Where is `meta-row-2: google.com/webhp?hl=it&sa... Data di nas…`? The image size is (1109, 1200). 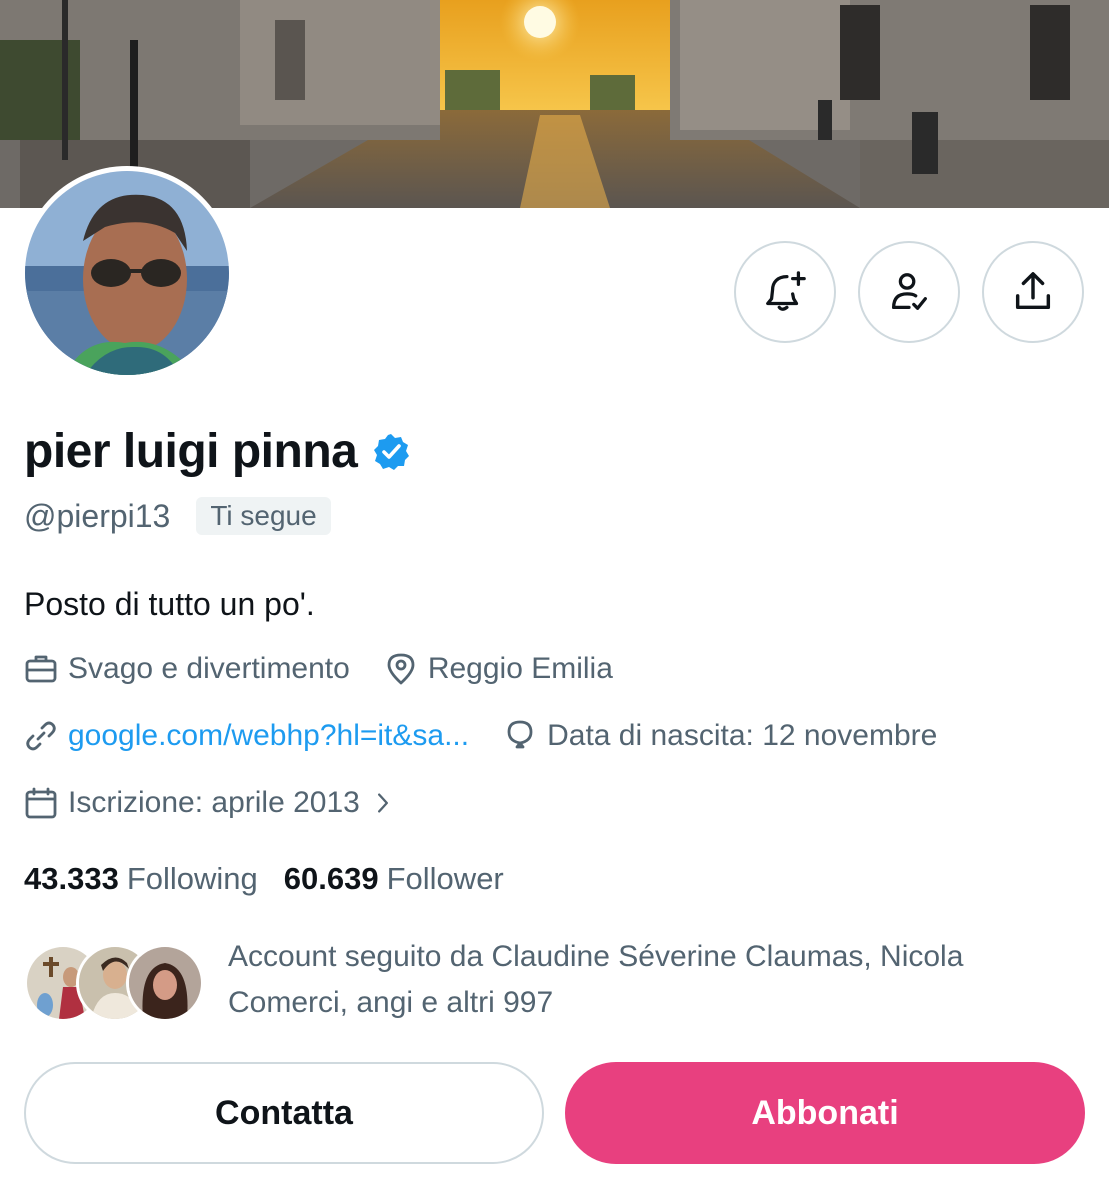 meta-row-2: google.com/webhp?hl=it&sa... Data di nas… is located at coordinates (480, 736).